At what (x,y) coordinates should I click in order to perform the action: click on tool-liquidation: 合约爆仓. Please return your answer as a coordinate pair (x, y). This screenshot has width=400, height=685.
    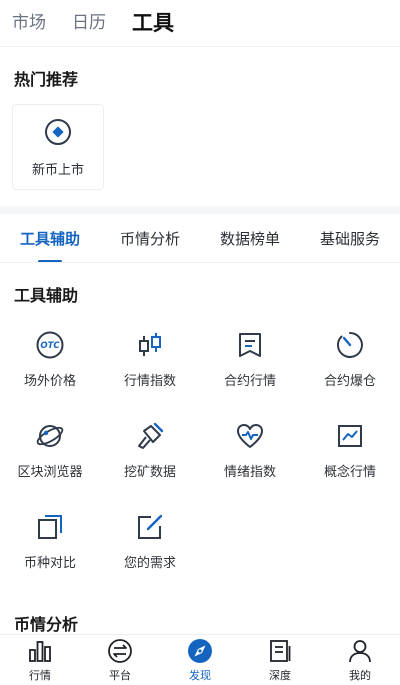
    Looking at the image, I should click on (350, 375).